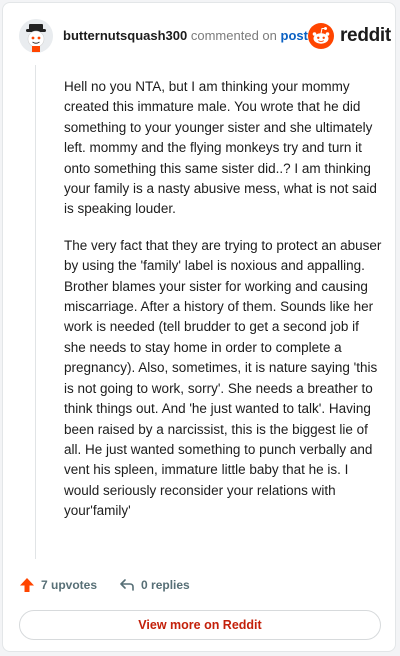  What do you see at coordinates (125, 35) in the screenshot?
I see `author-name: butternutsquash300` at bounding box center [125, 35].